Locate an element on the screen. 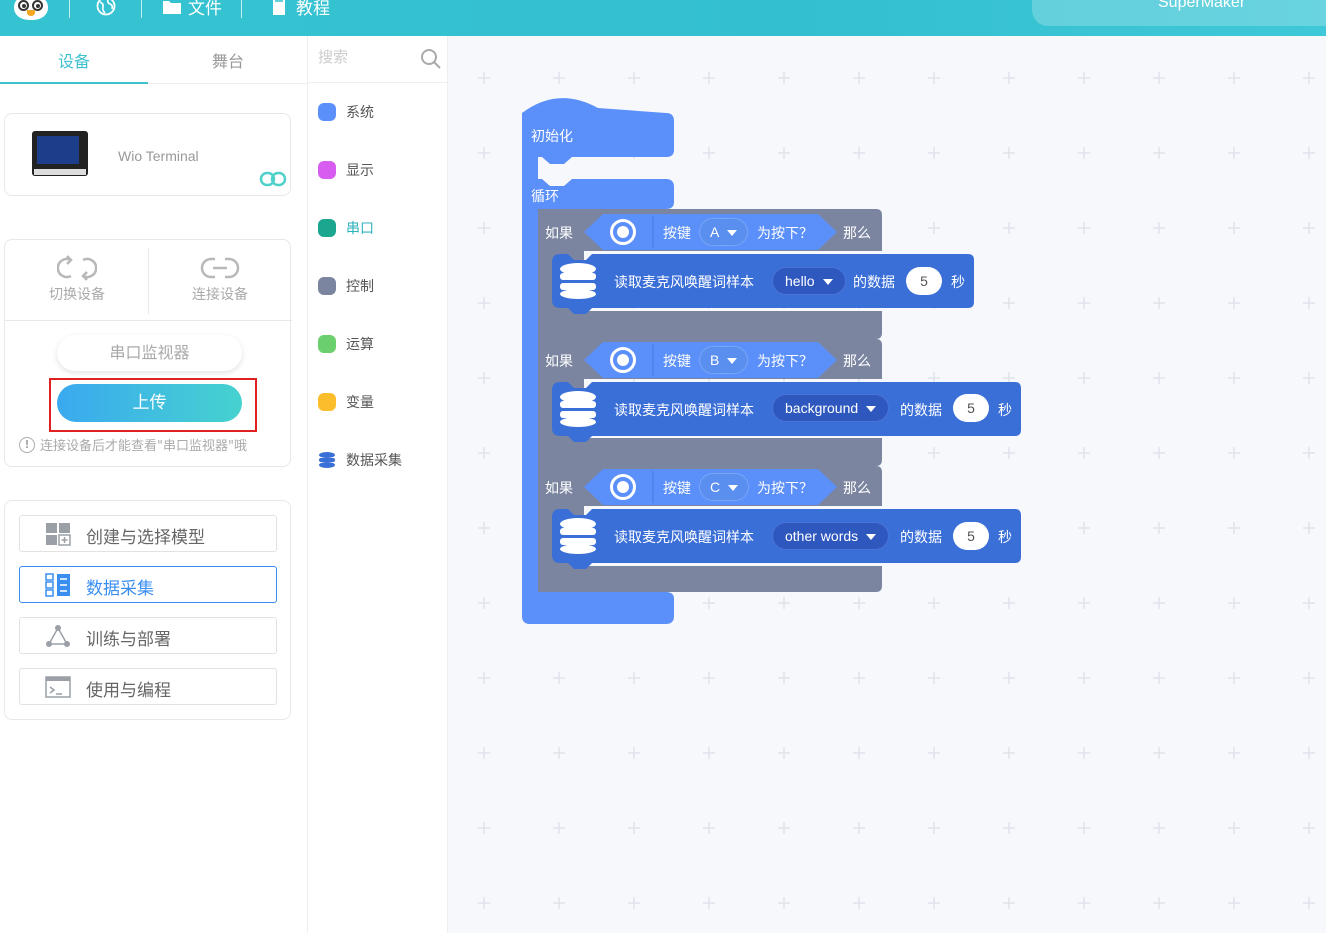 Image resolution: width=1326 pixels, height=933 pixels. menu-create-model: 创建与选择模型 is located at coordinates (148, 533).